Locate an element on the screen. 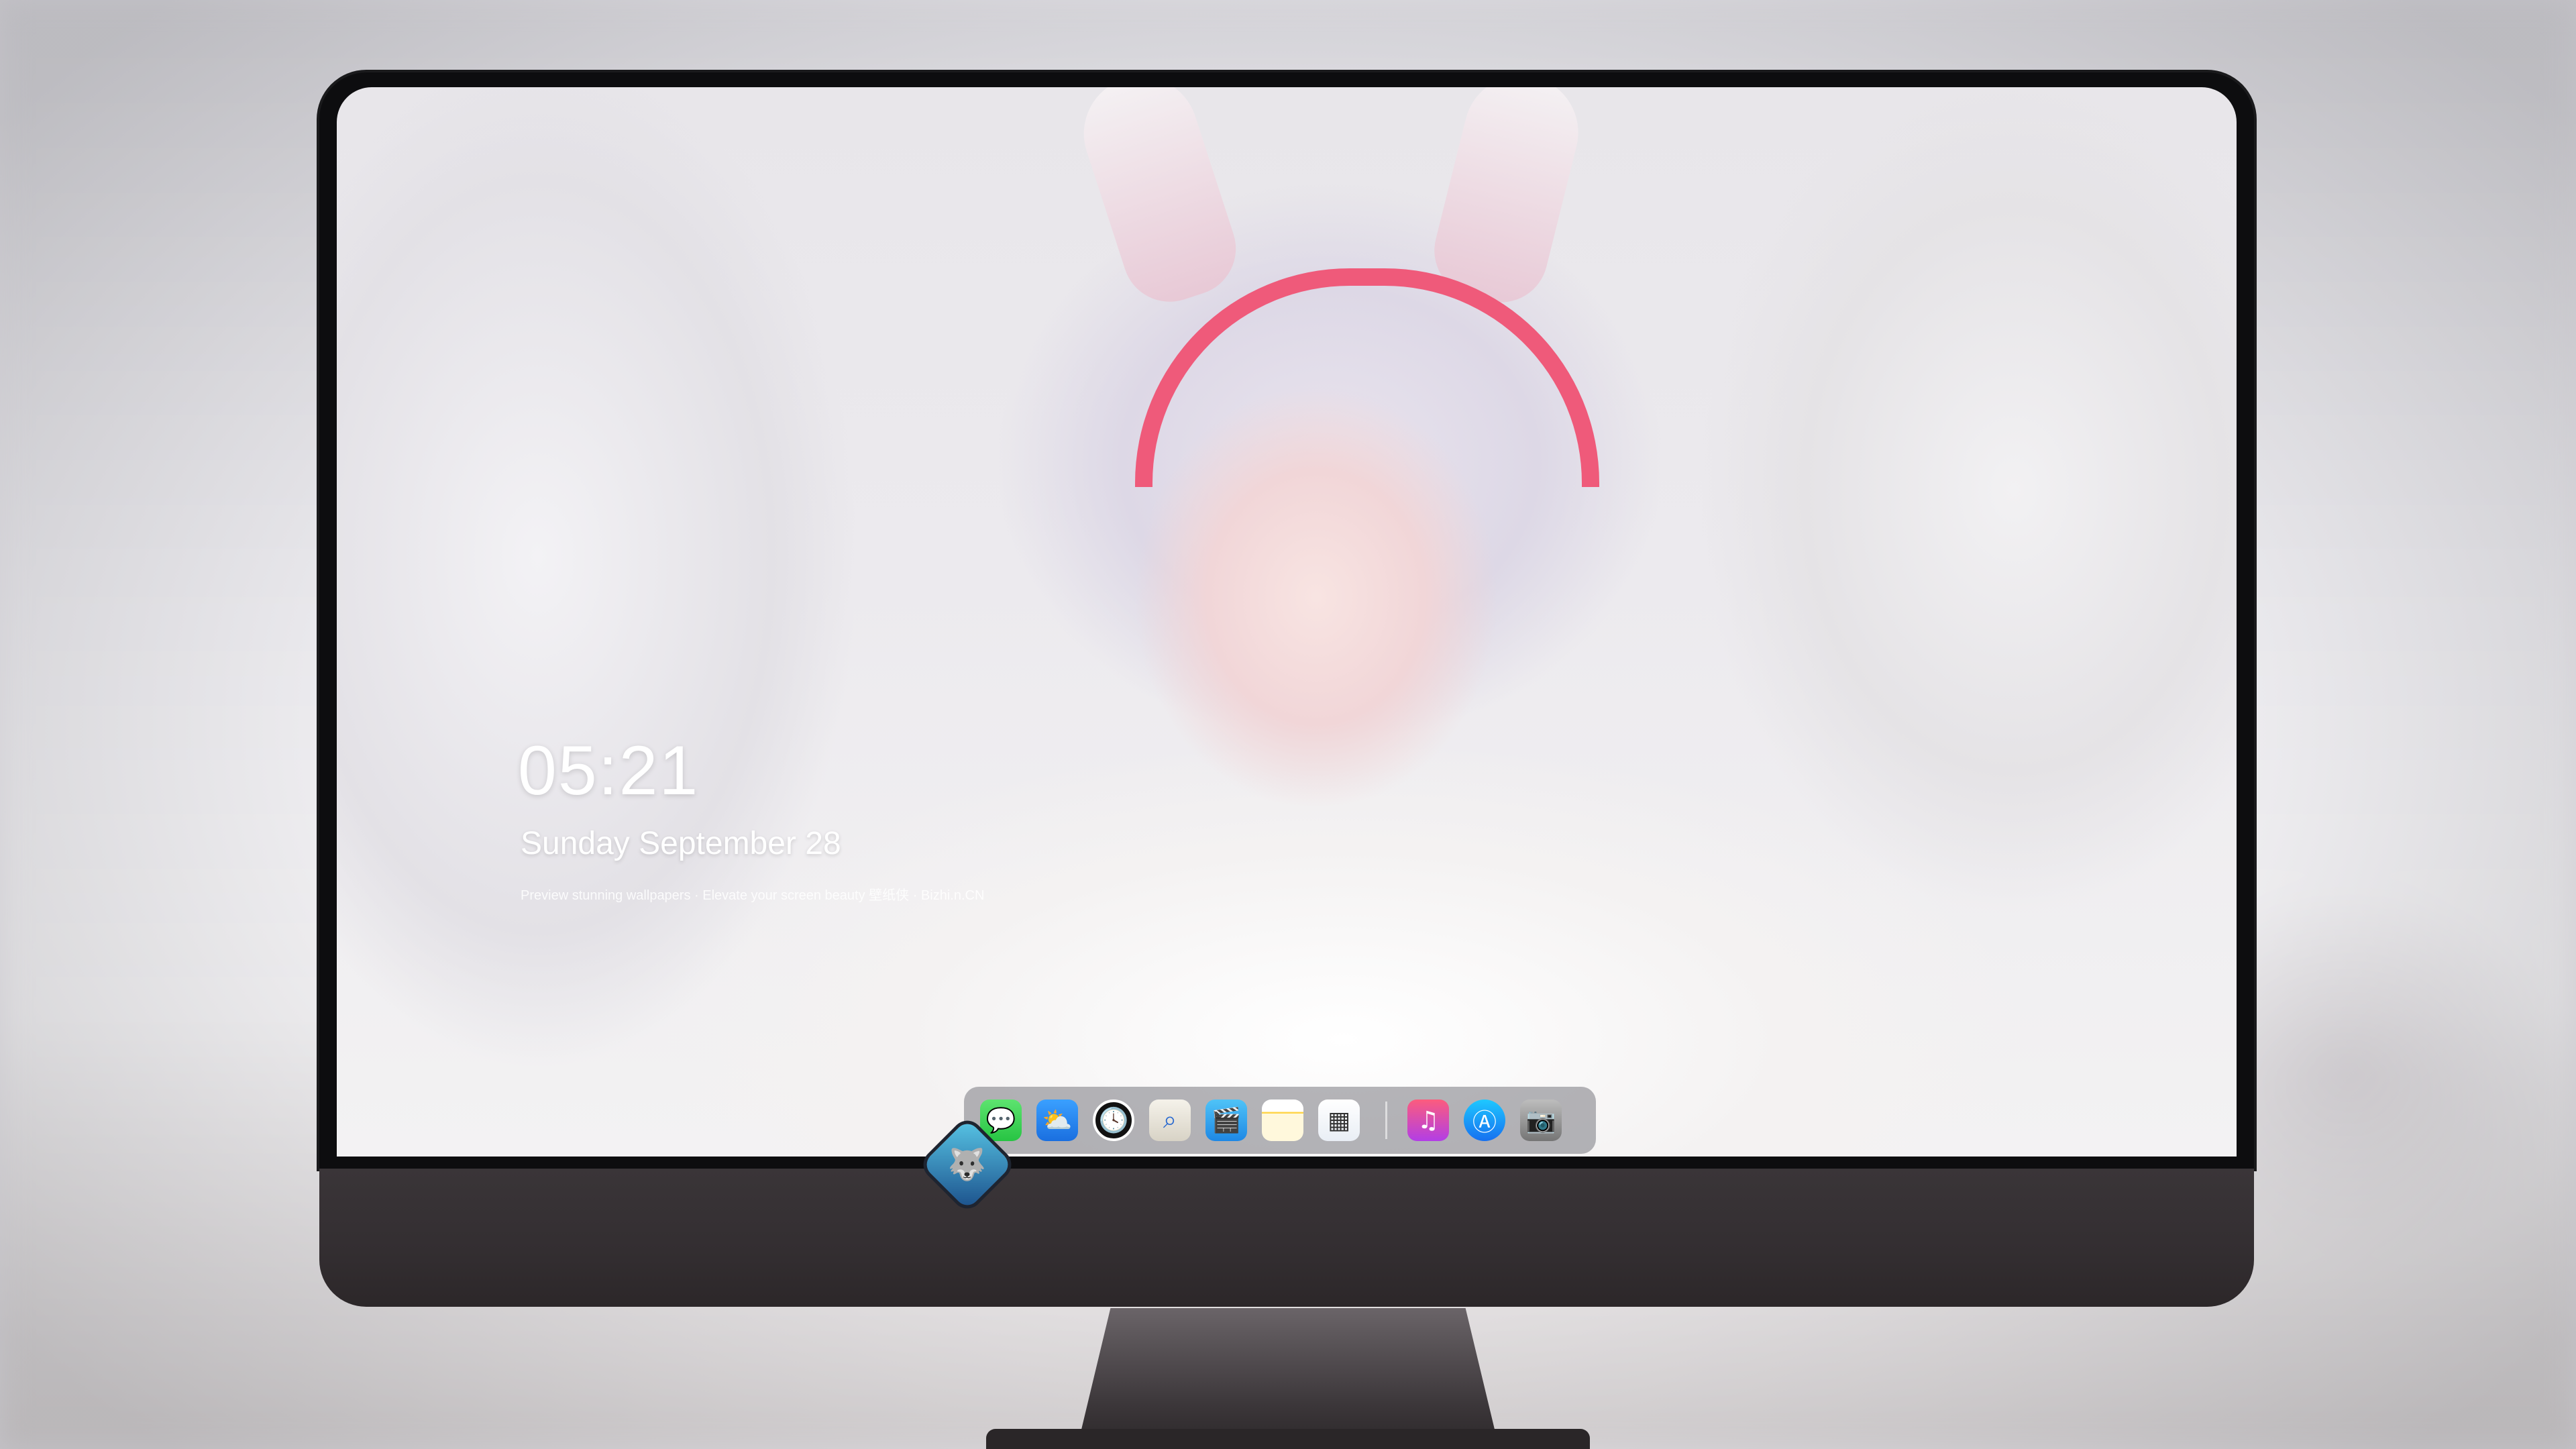 The image size is (2576, 1449). photos-icon: ▦ is located at coordinates (1339, 1120).